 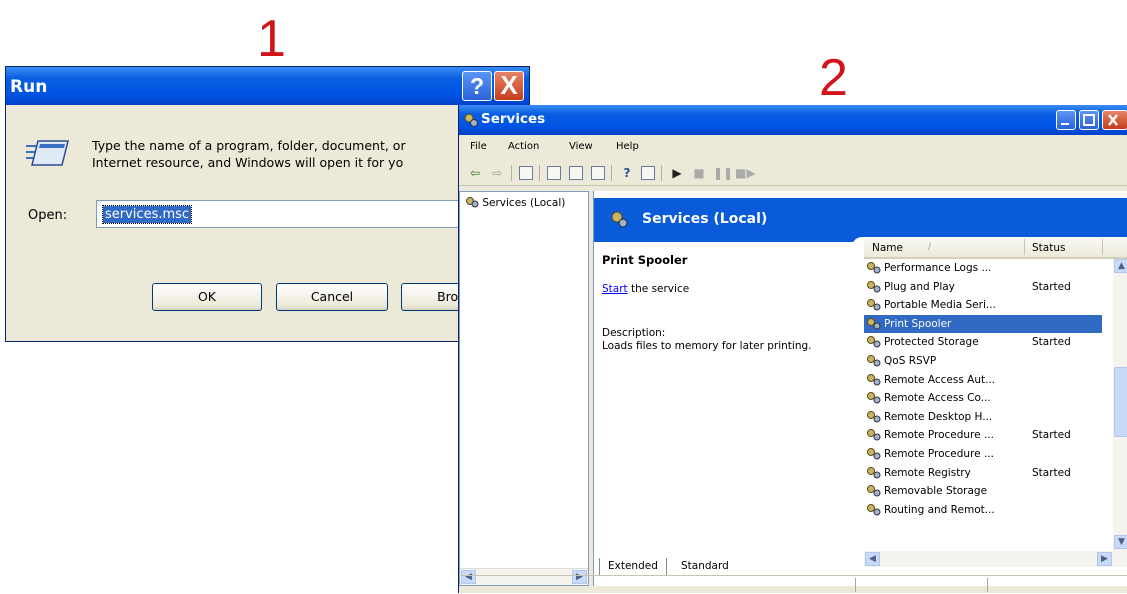 What do you see at coordinates (1120, 266) in the screenshot?
I see `scroll-up-icon: ▲` at bounding box center [1120, 266].